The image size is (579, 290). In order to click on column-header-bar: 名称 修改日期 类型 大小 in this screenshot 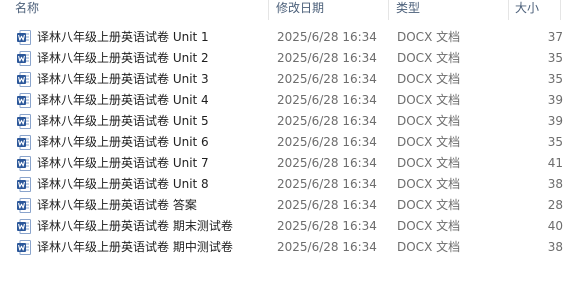, I will do `click(289, 10)`.